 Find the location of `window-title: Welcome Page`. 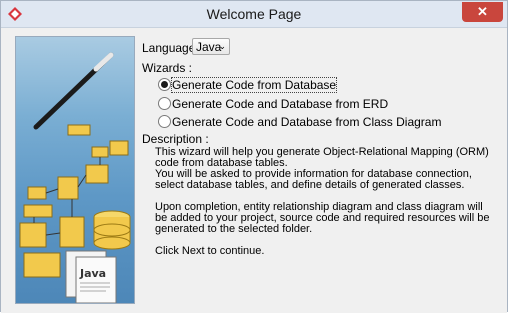

window-title: Welcome Page is located at coordinates (254, 14).